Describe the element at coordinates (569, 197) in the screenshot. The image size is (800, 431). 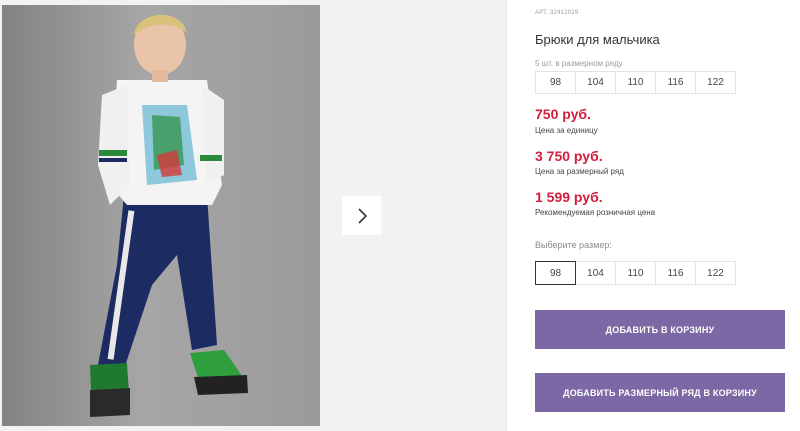
I see `retail-price: 1 599 руб.` at that location.